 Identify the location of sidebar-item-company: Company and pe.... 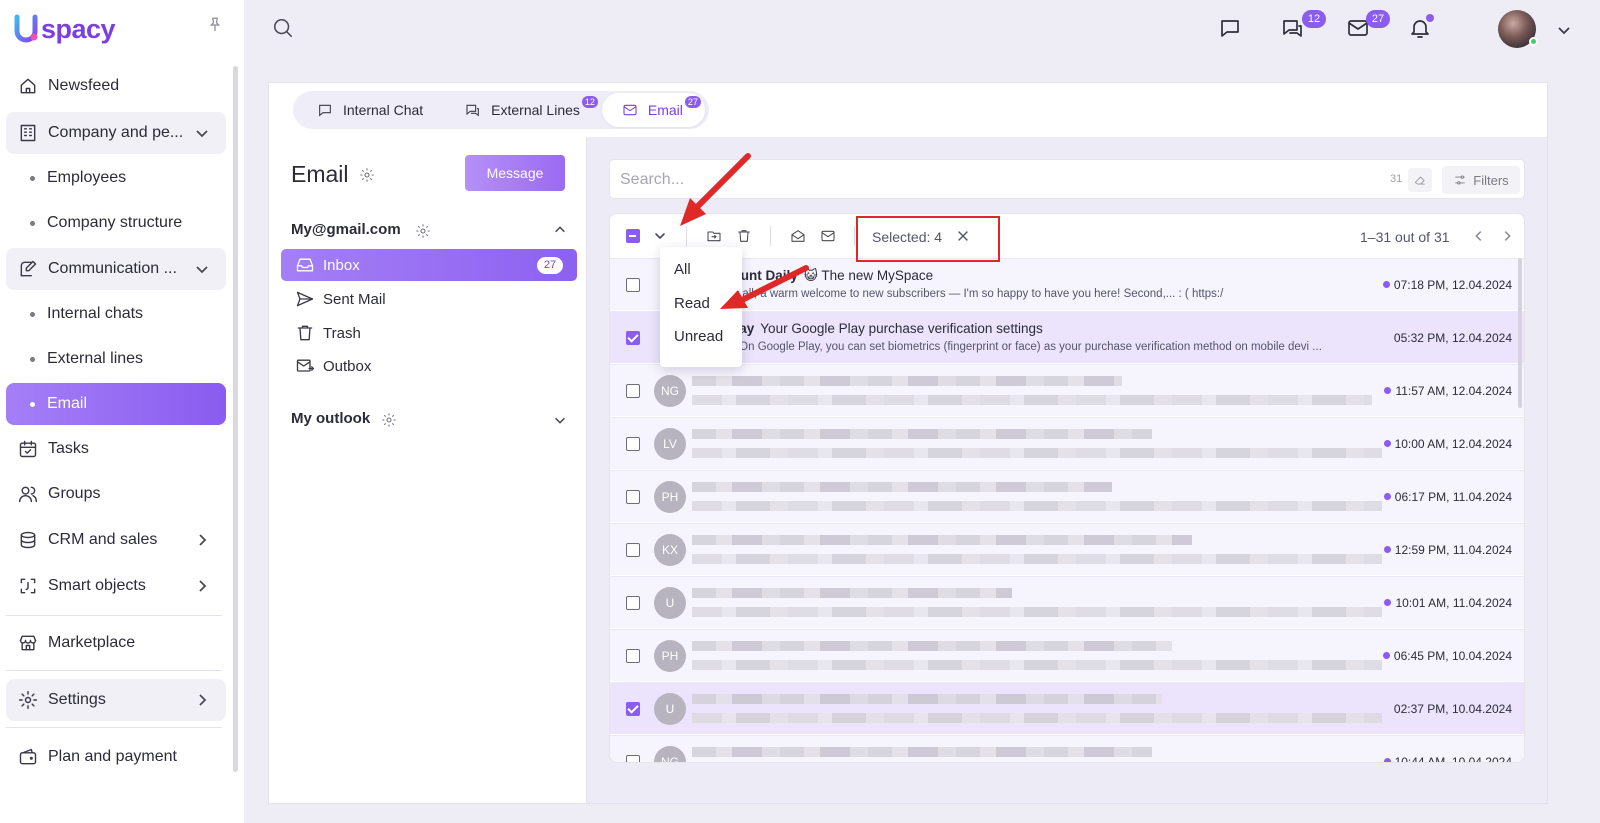
(116, 133).